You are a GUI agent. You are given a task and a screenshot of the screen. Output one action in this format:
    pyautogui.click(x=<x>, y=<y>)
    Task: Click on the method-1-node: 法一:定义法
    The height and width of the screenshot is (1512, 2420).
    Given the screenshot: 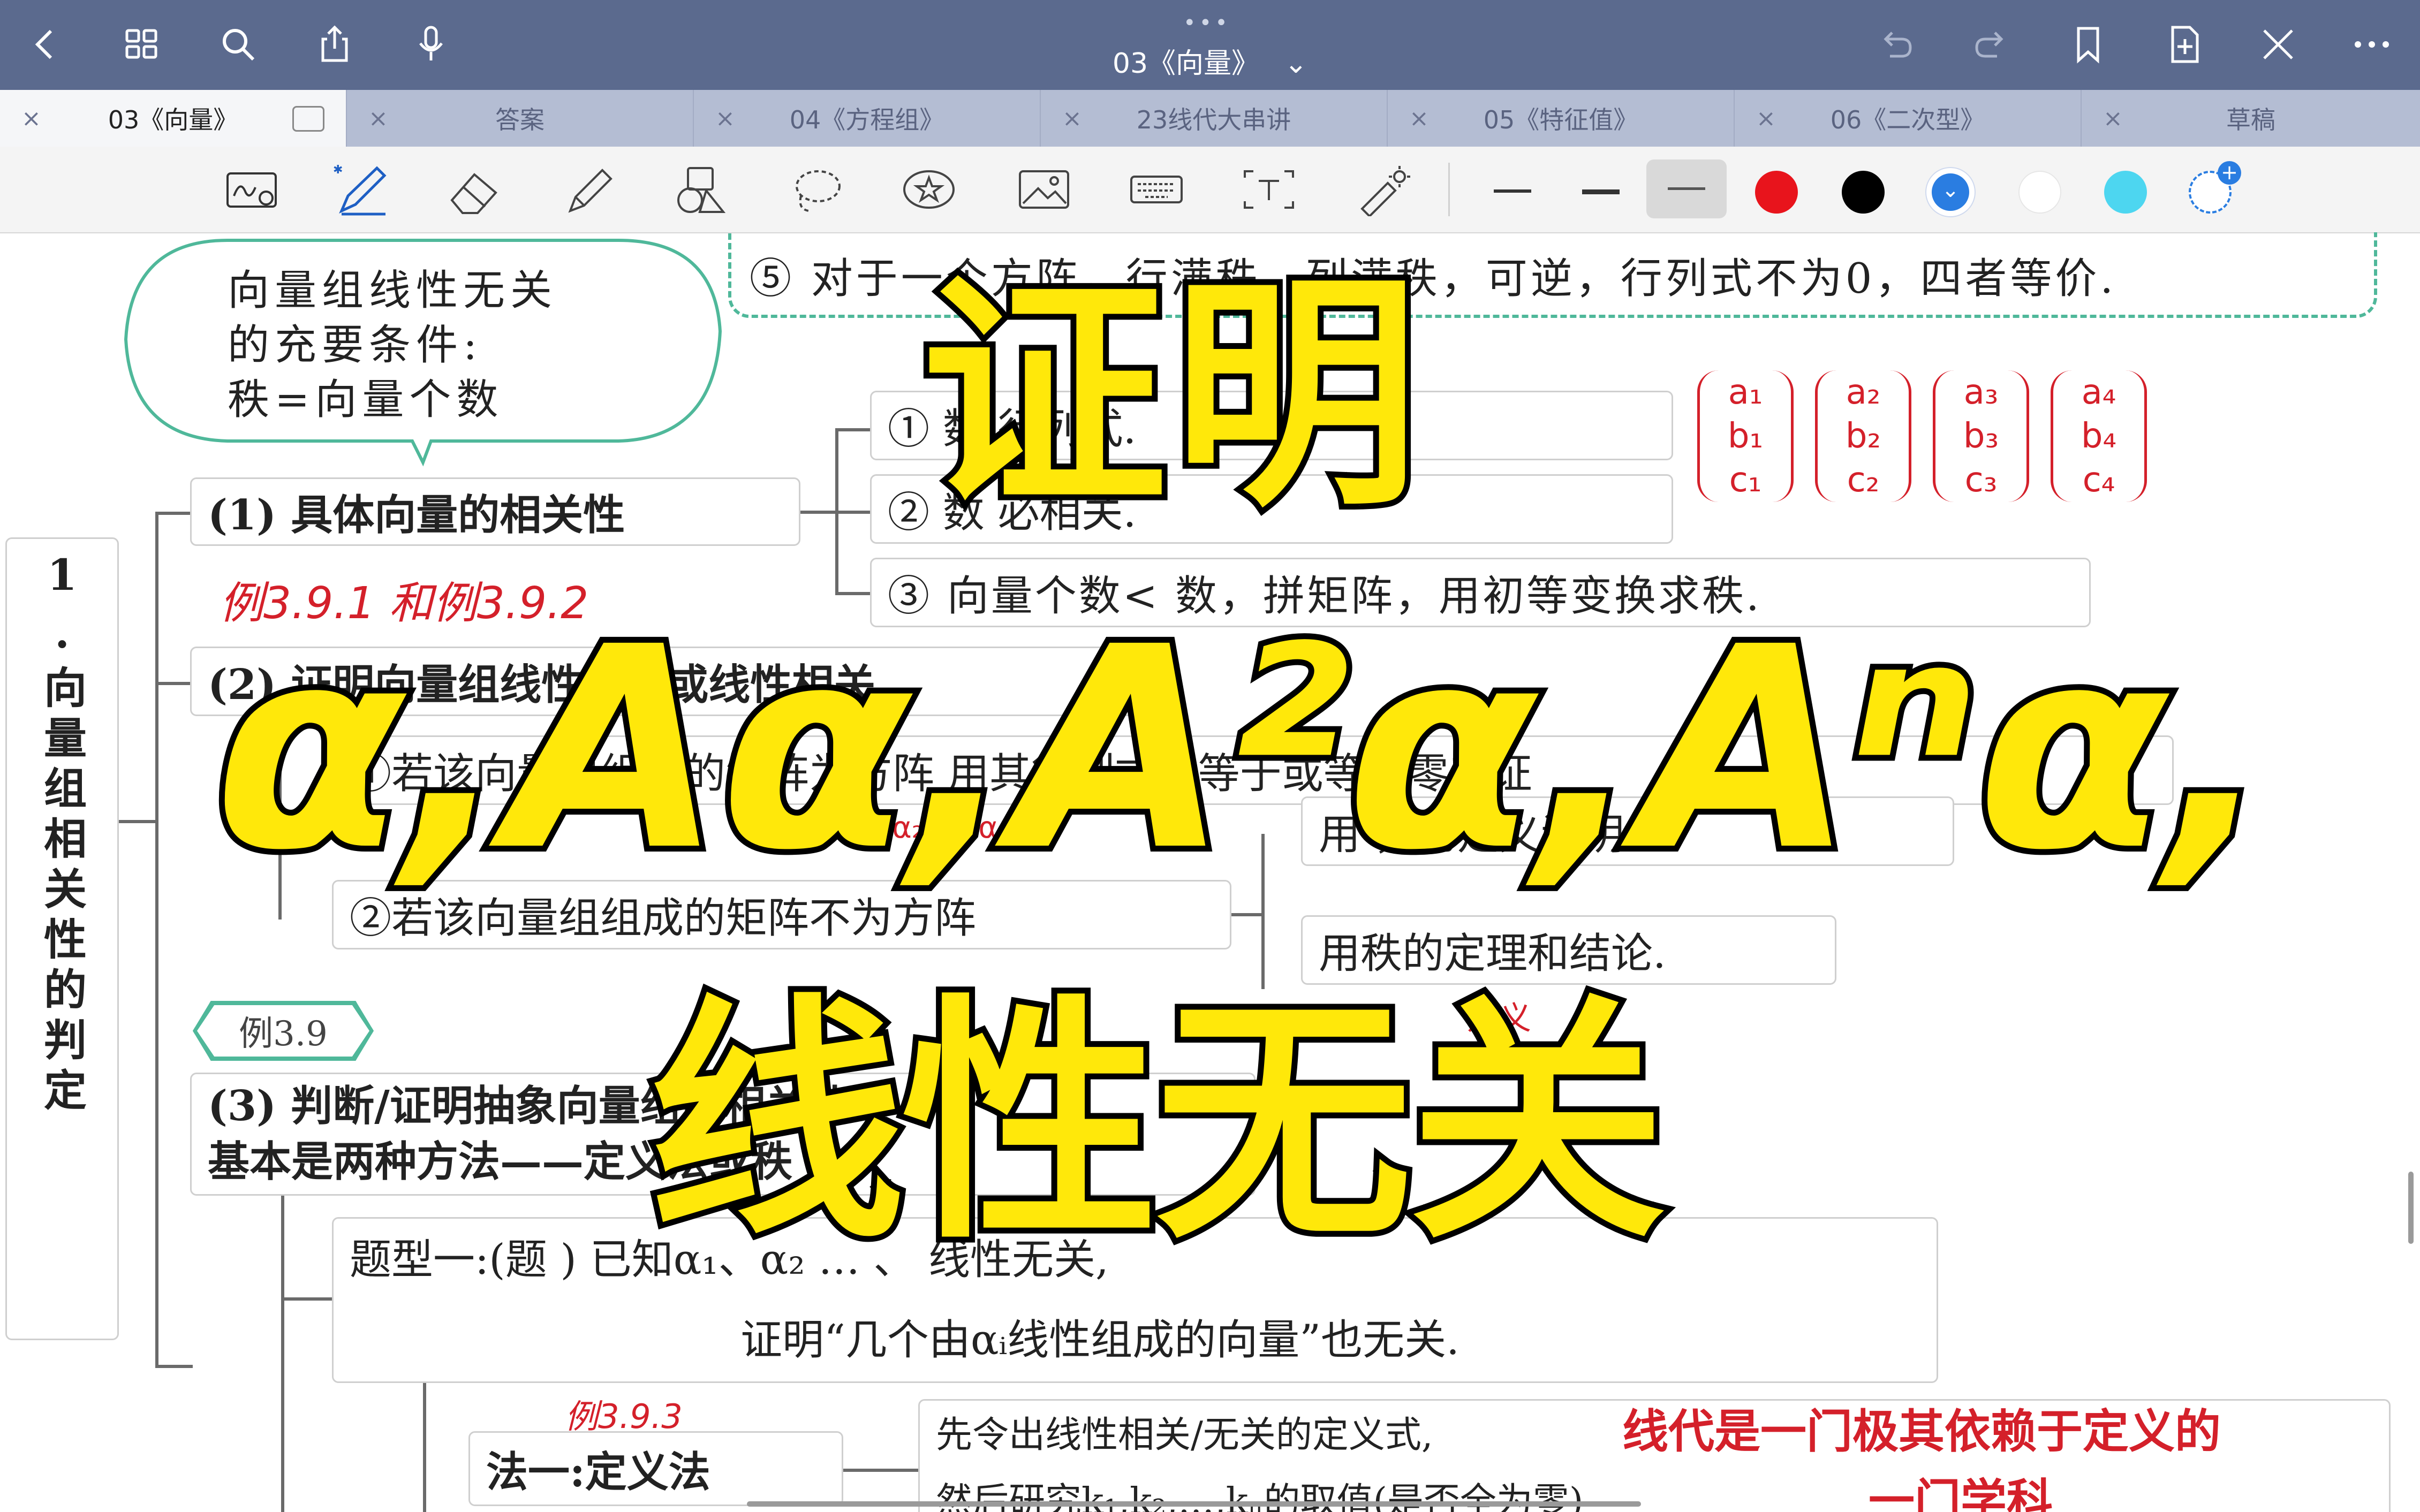 What is the action you would take?
    pyautogui.click(x=656, y=1468)
    